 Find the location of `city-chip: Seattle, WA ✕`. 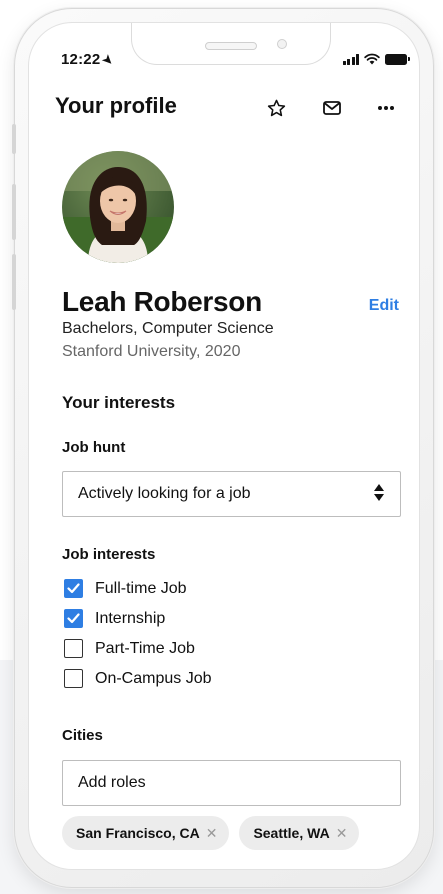

city-chip: Seattle, WA ✕ is located at coordinates (299, 833).